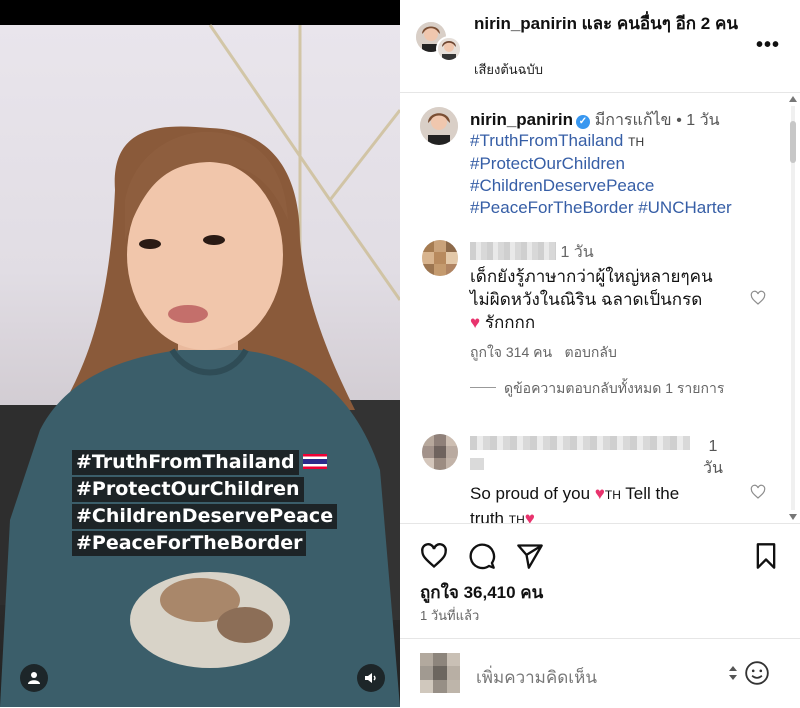 The image size is (800, 708). Describe the element at coordinates (586, 299) in the screenshot. I see `comment-text: ไม่ผิดหวังในณิริน ฉลาดเป็นกรด` at that location.